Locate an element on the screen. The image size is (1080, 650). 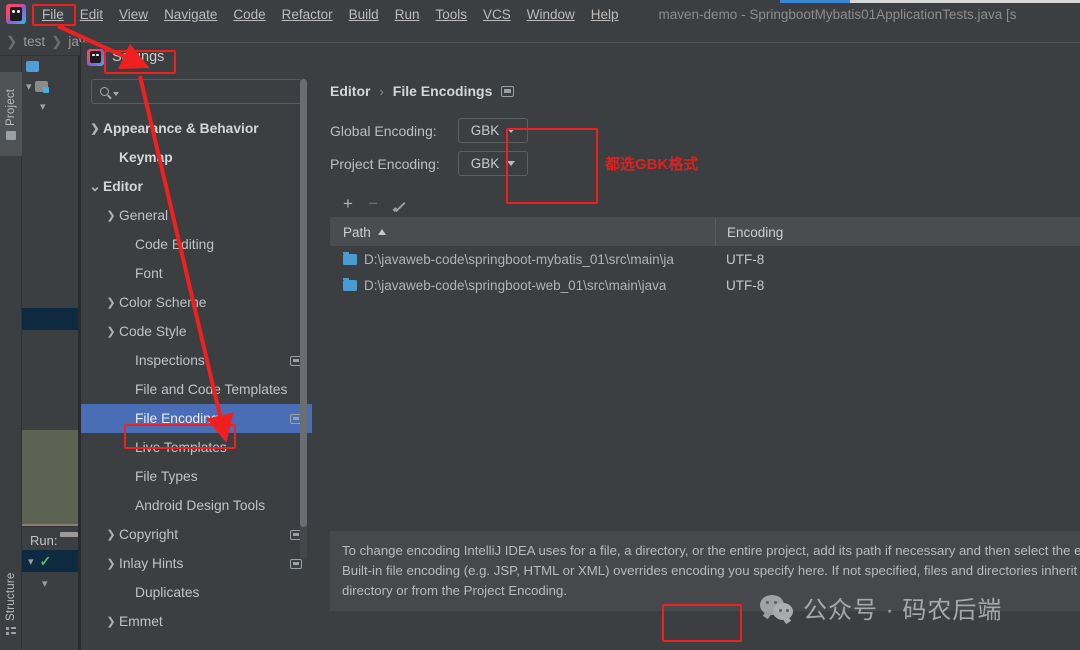
menu-build-label: Build is located at coordinates (363, 14).